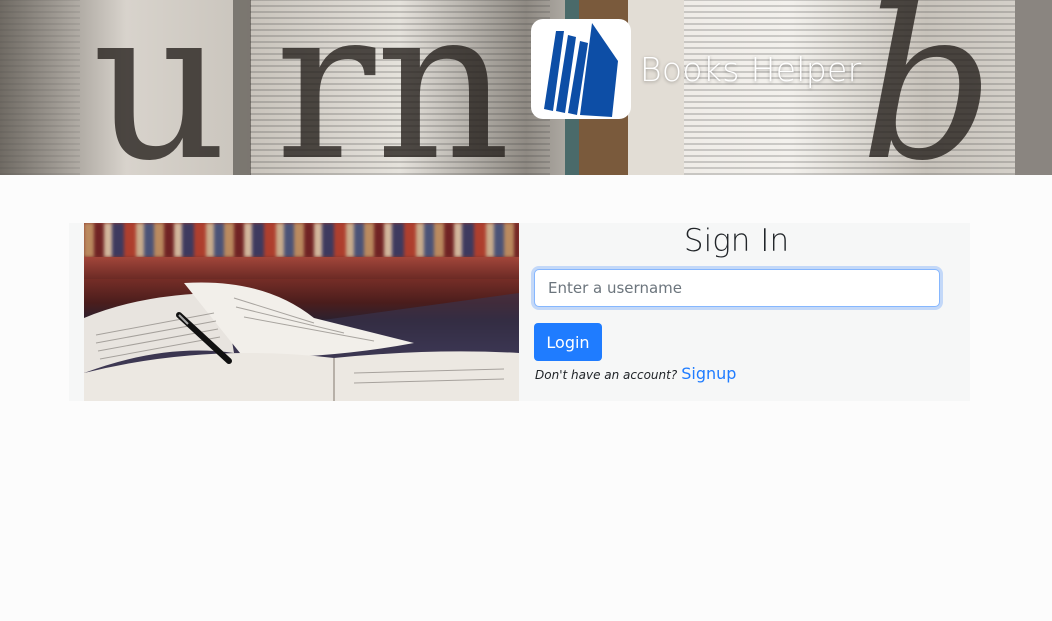 This screenshot has height=621, width=1052. I want to click on brand: Books Helper, so click(696, 69).